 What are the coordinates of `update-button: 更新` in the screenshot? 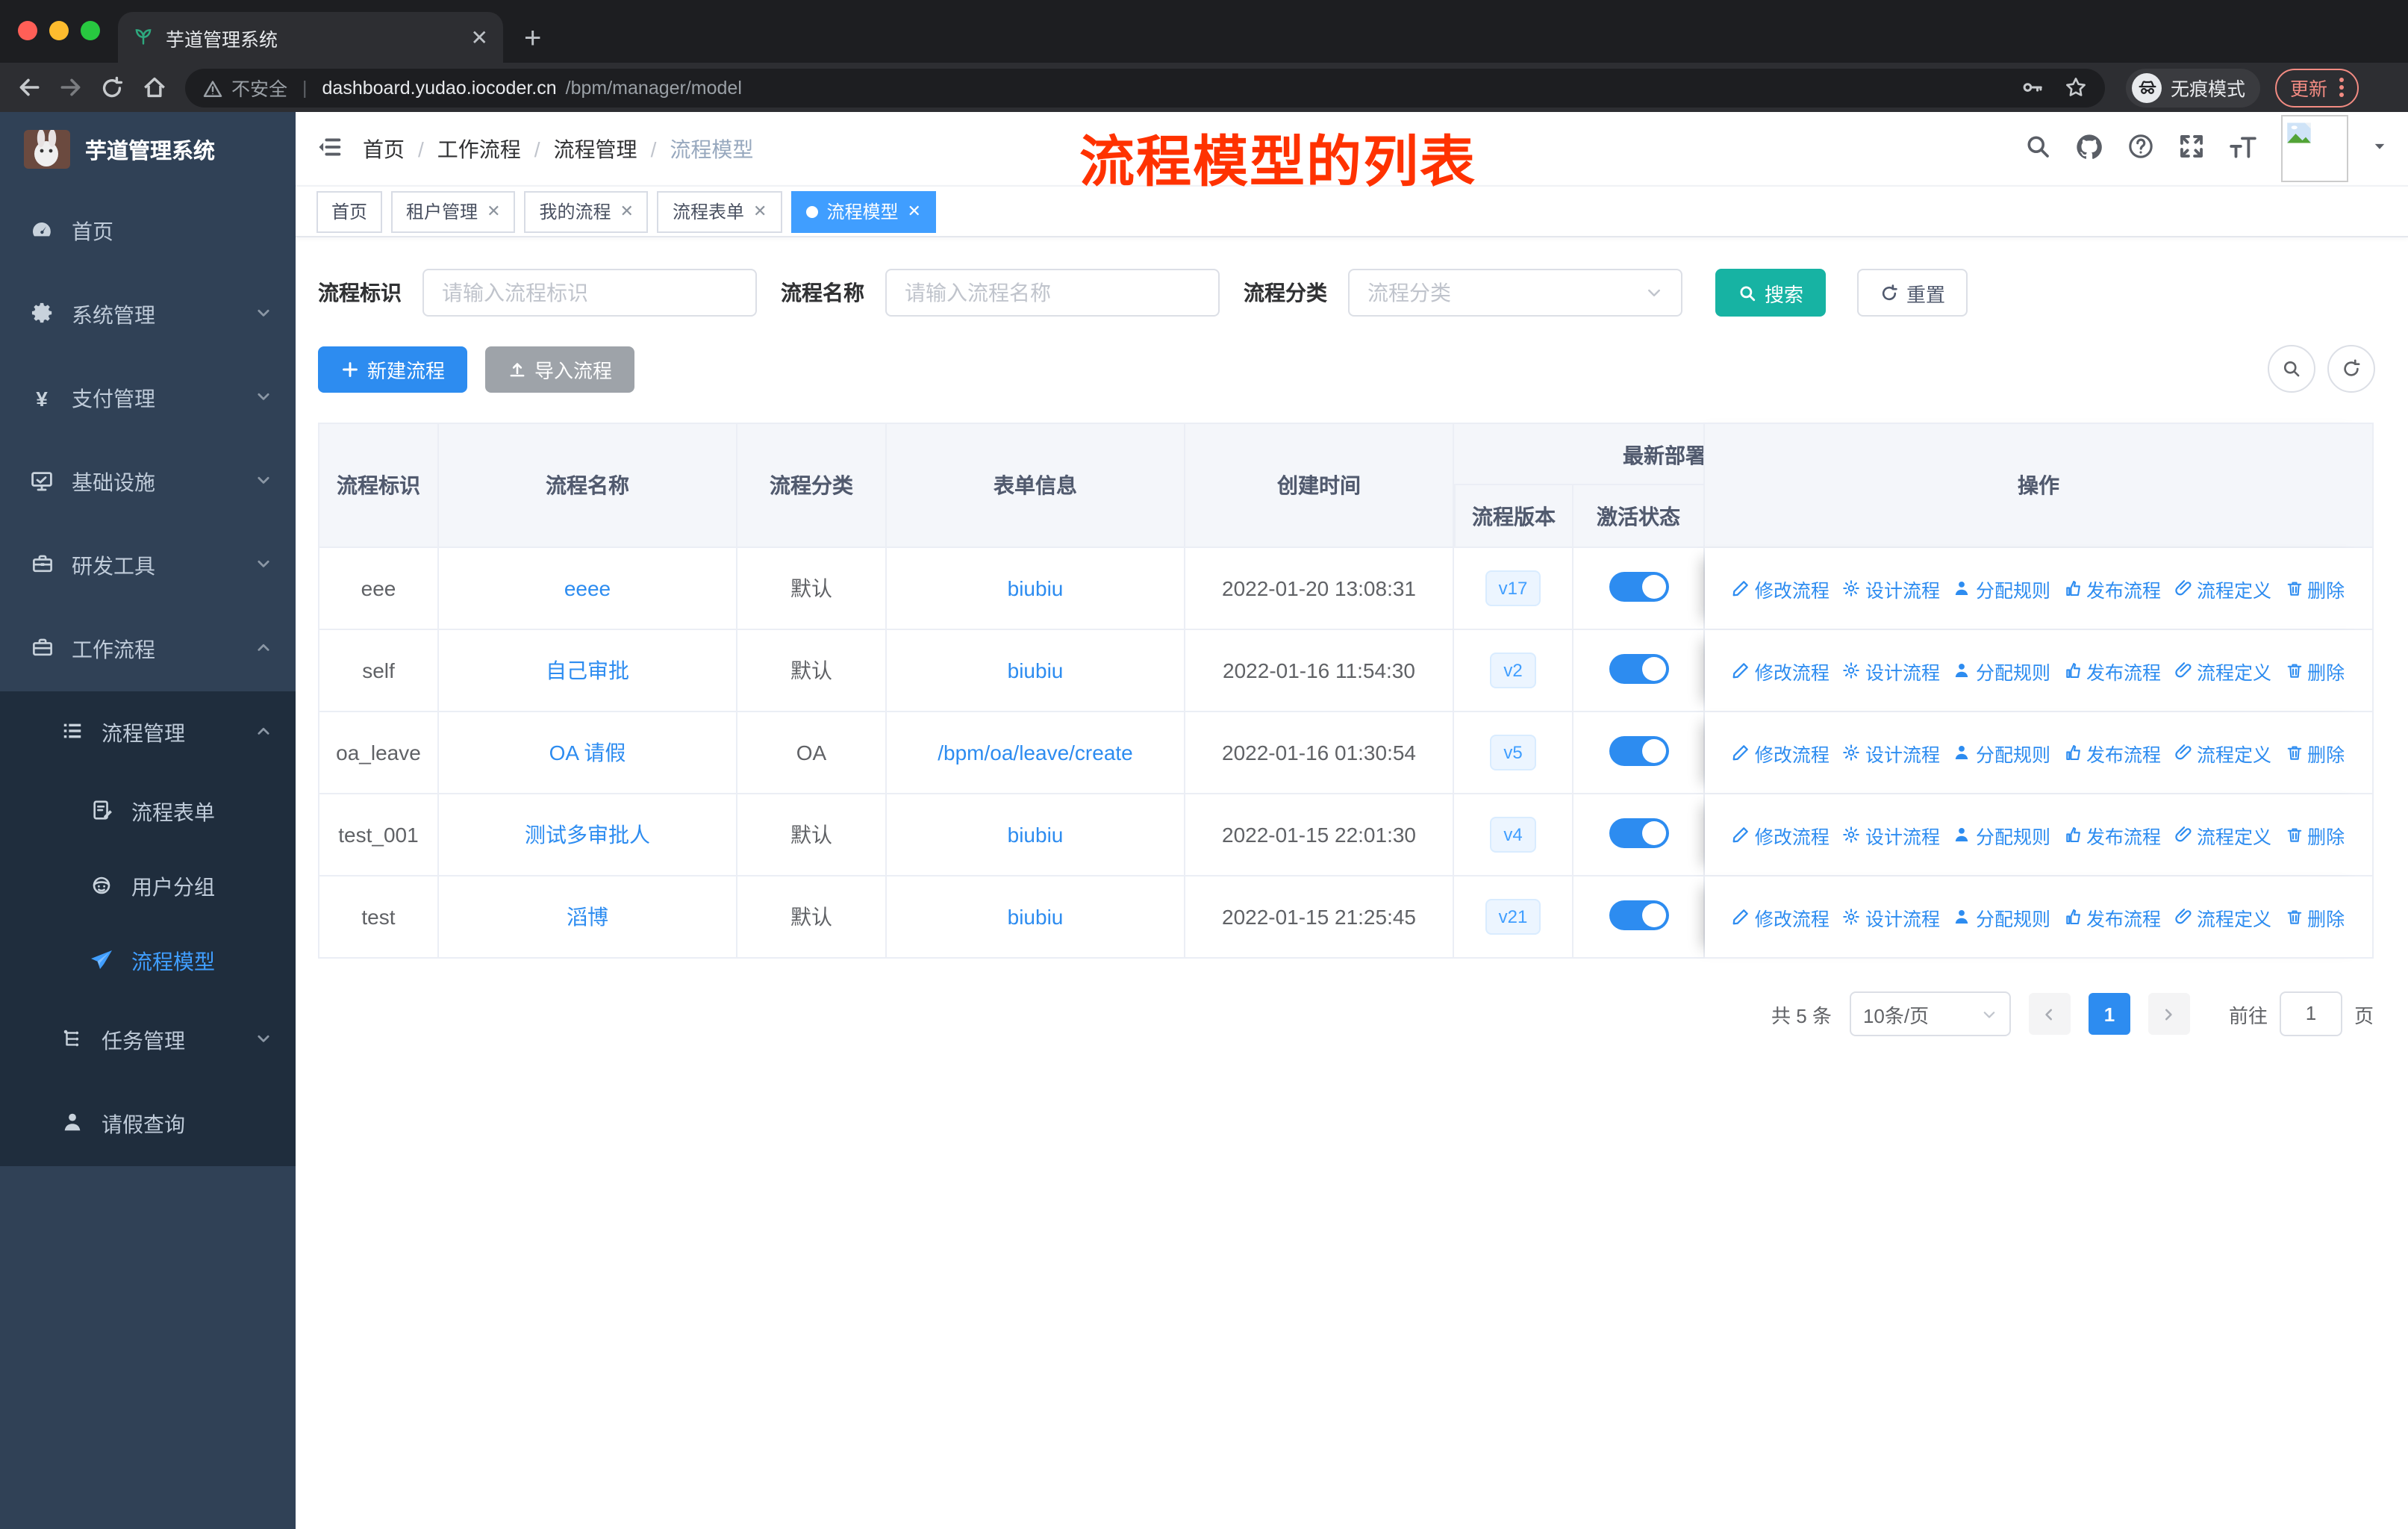 It's located at (2317, 87).